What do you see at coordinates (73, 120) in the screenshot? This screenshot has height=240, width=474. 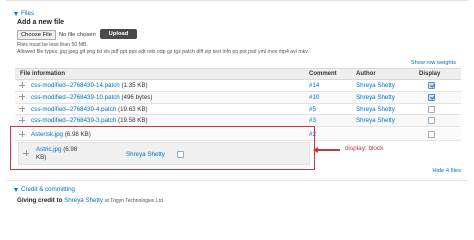 I see `file-link: css-modified--2768439-3.patch` at bounding box center [73, 120].